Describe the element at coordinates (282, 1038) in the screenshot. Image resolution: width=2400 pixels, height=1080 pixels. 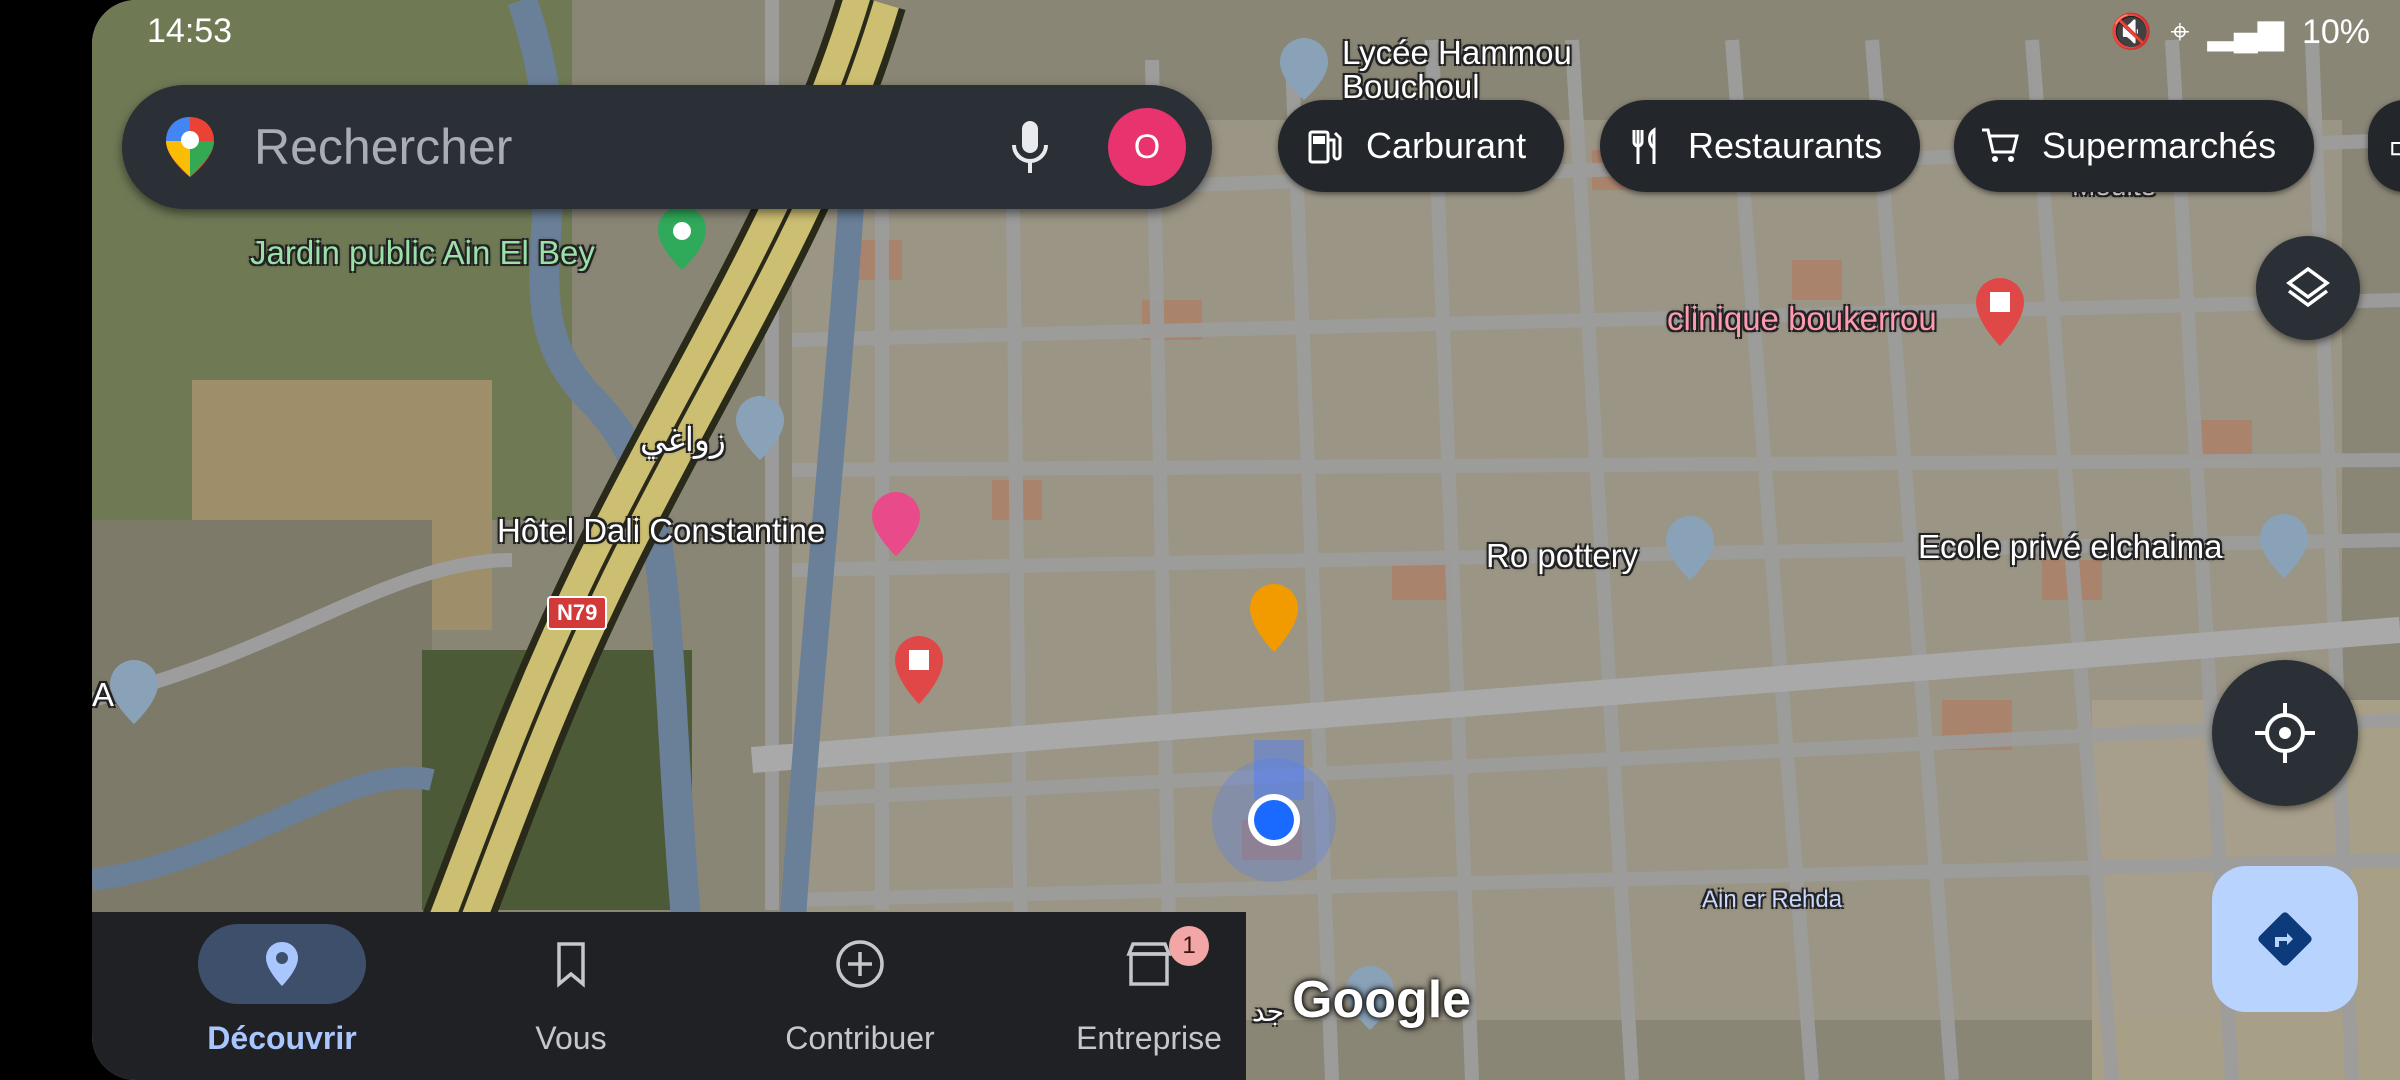
I see `nav-label: Découvrir` at that location.